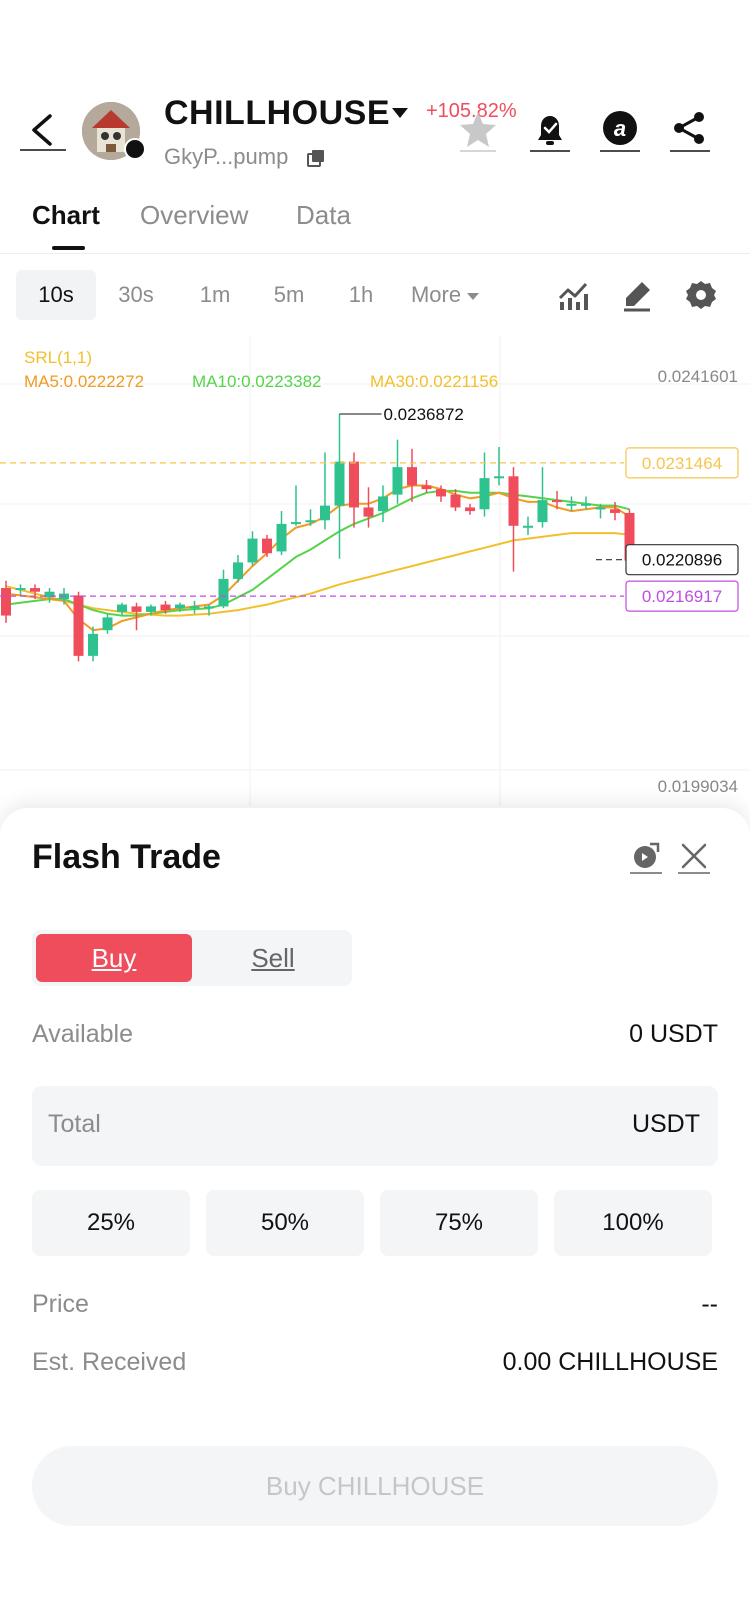 The width and height of the screenshot is (750, 1624). I want to click on interval-bar: 10s 30s 1m 5m 1h More, so click(375, 298).